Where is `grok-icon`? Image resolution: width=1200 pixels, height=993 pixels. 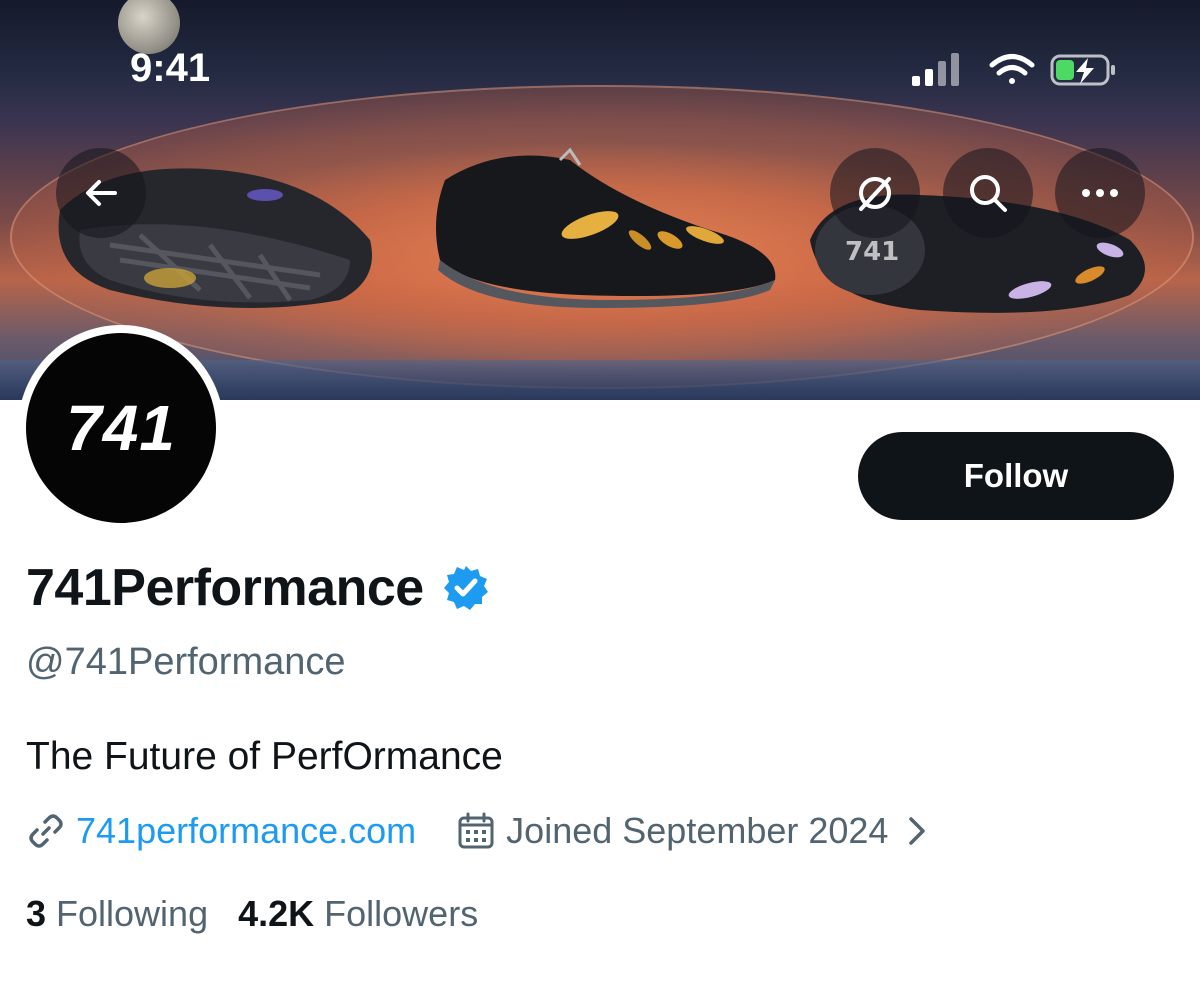
grok-icon is located at coordinates (875, 194).